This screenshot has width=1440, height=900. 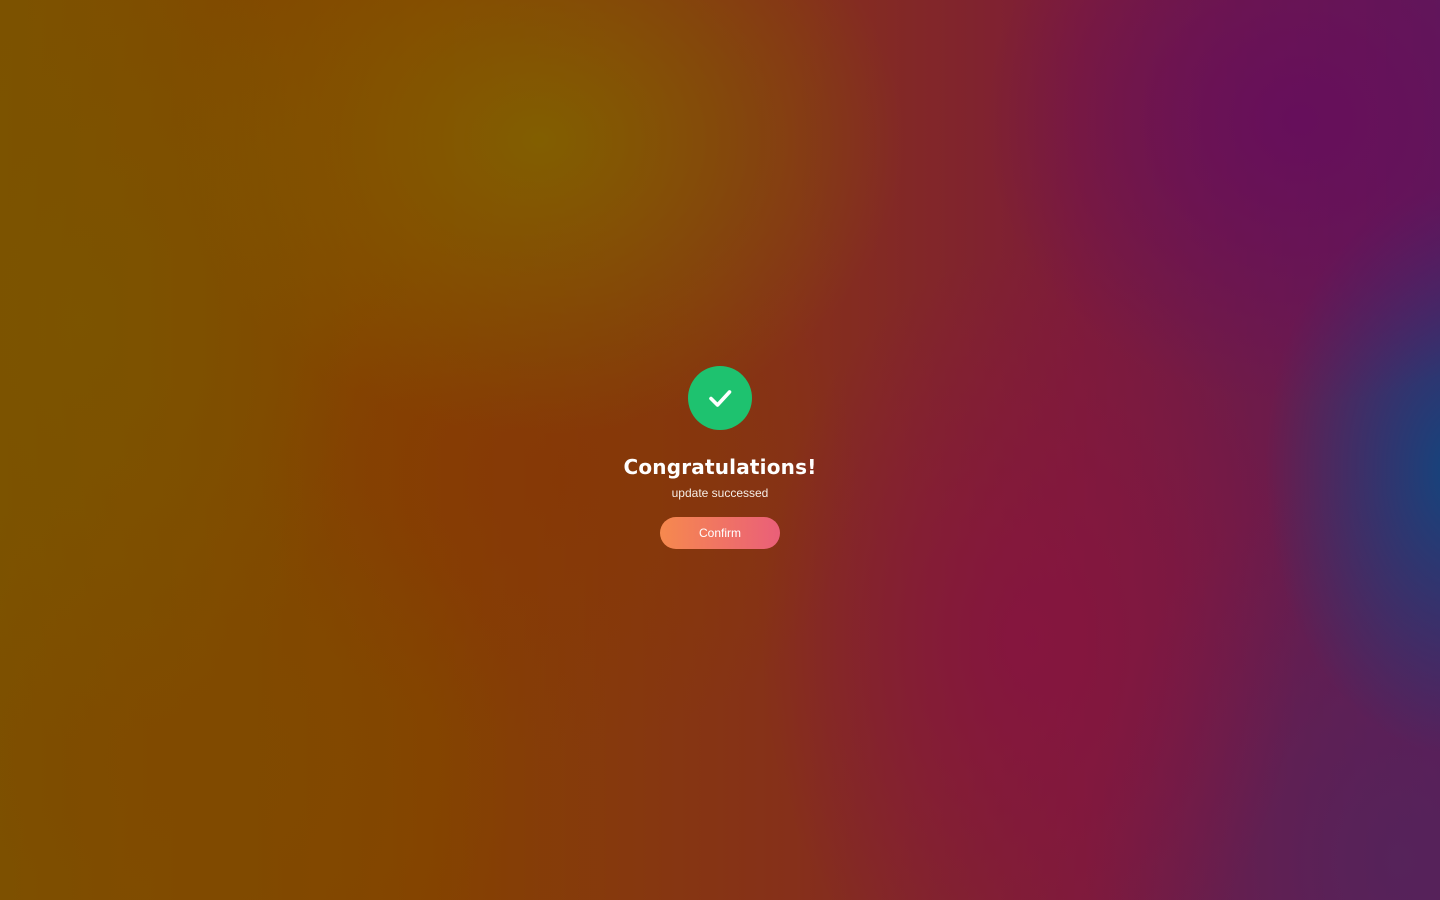 What do you see at coordinates (720, 467) in the screenshot?
I see `dialog-title: Congratulations!` at bounding box center [720, 467].